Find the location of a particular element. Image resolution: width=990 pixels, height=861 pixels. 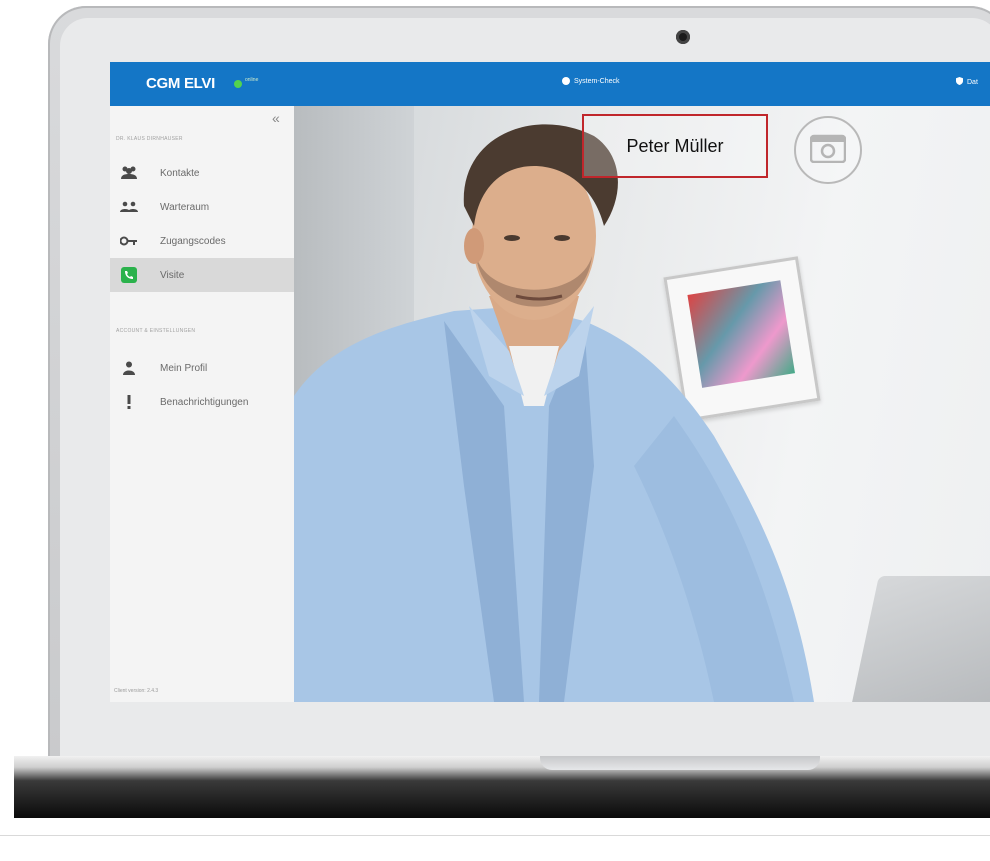

webcam-icon is located at coordinates (683, 37).